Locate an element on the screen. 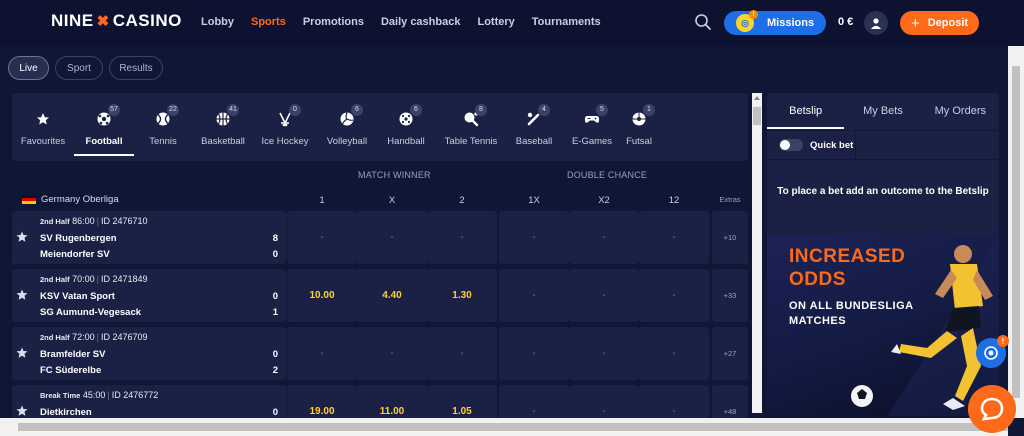 This screenshot has width=1024, height=436. odd-2: 1.30 is located at coordinates (462, 295).